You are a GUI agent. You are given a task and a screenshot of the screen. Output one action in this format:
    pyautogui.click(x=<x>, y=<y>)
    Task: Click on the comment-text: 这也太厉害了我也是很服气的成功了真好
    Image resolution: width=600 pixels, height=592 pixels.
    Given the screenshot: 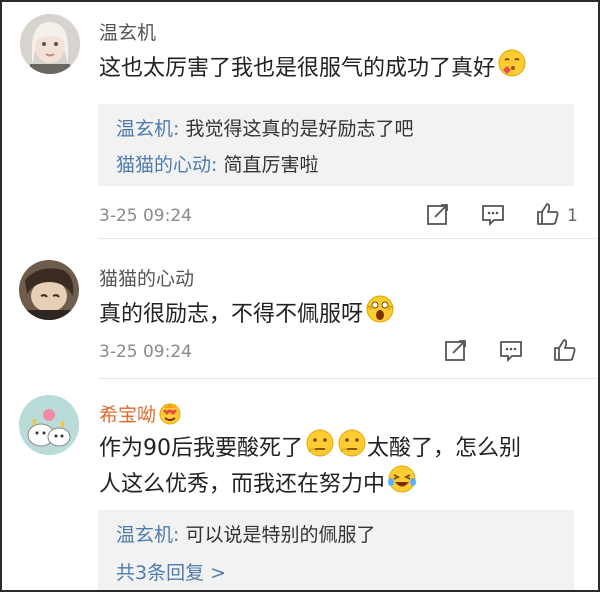 What is the action you would take?
    pyautogui.click(x=313, y=69)
    